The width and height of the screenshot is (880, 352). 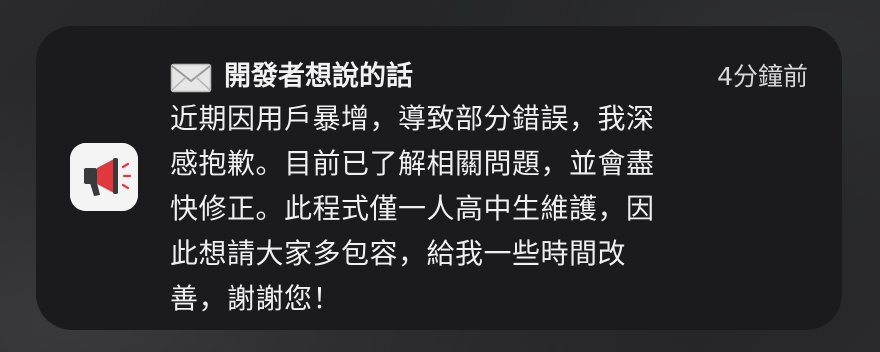 I want to click on message-line: 善，謝謝您！, so click(x=256, y=298).